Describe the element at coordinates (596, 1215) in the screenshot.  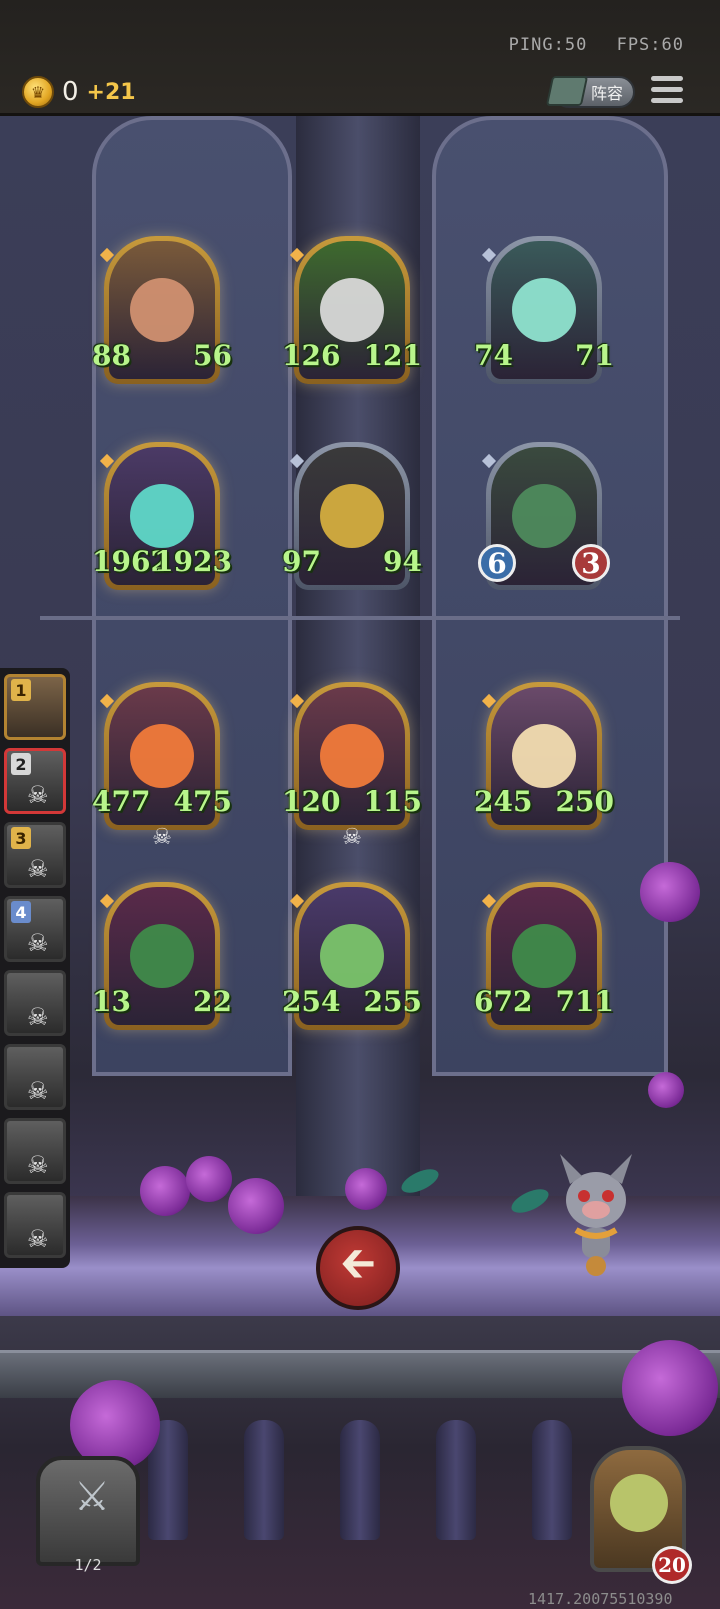
I see `bat-pet` at that location.